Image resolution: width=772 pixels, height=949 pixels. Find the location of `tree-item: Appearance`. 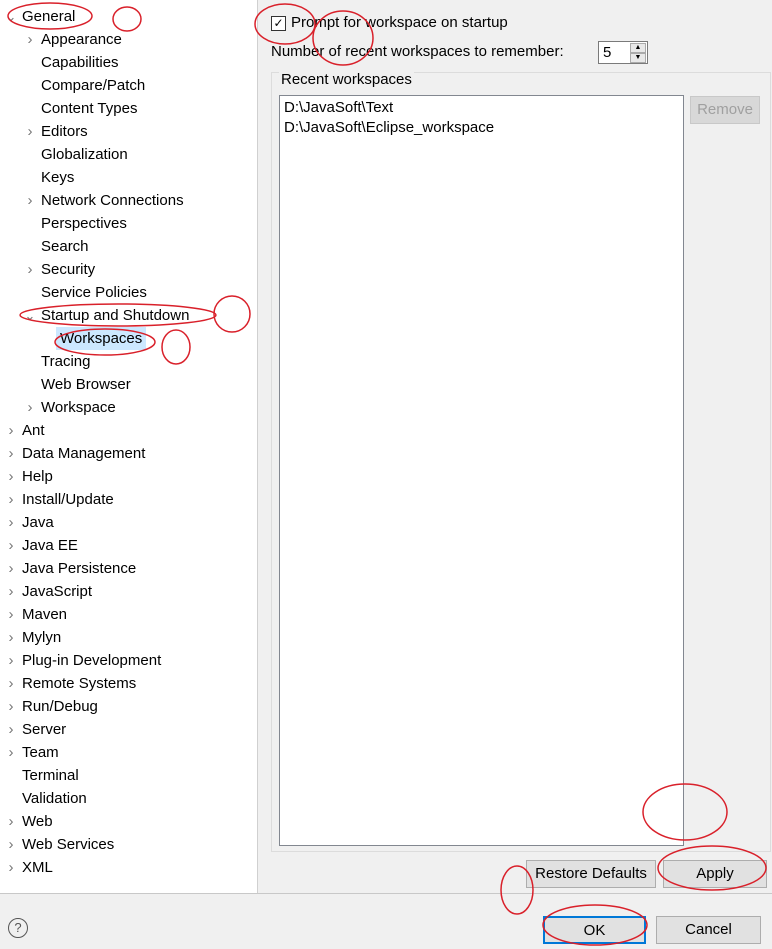

tree-item: Appearance is located at coordinates (81, 39).